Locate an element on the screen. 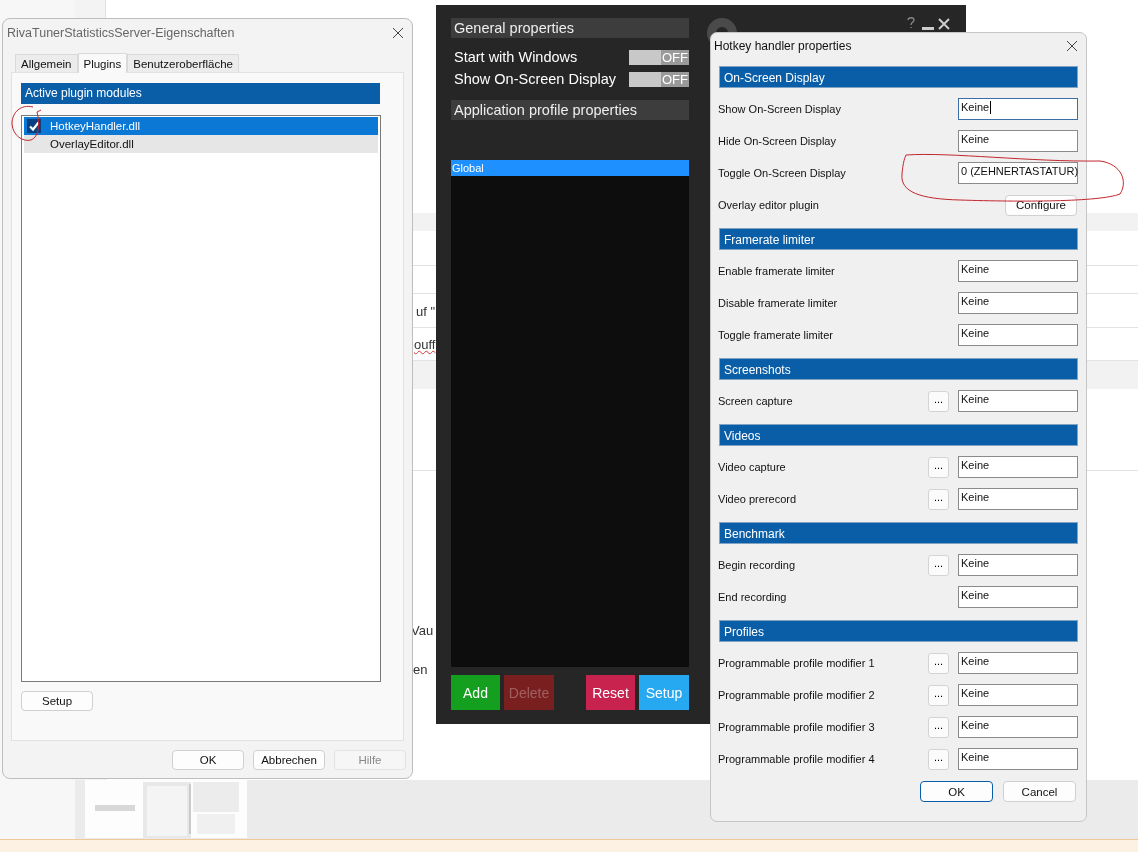  field-label: Toggle On-Screen Display is located at coordinates (782, 173).